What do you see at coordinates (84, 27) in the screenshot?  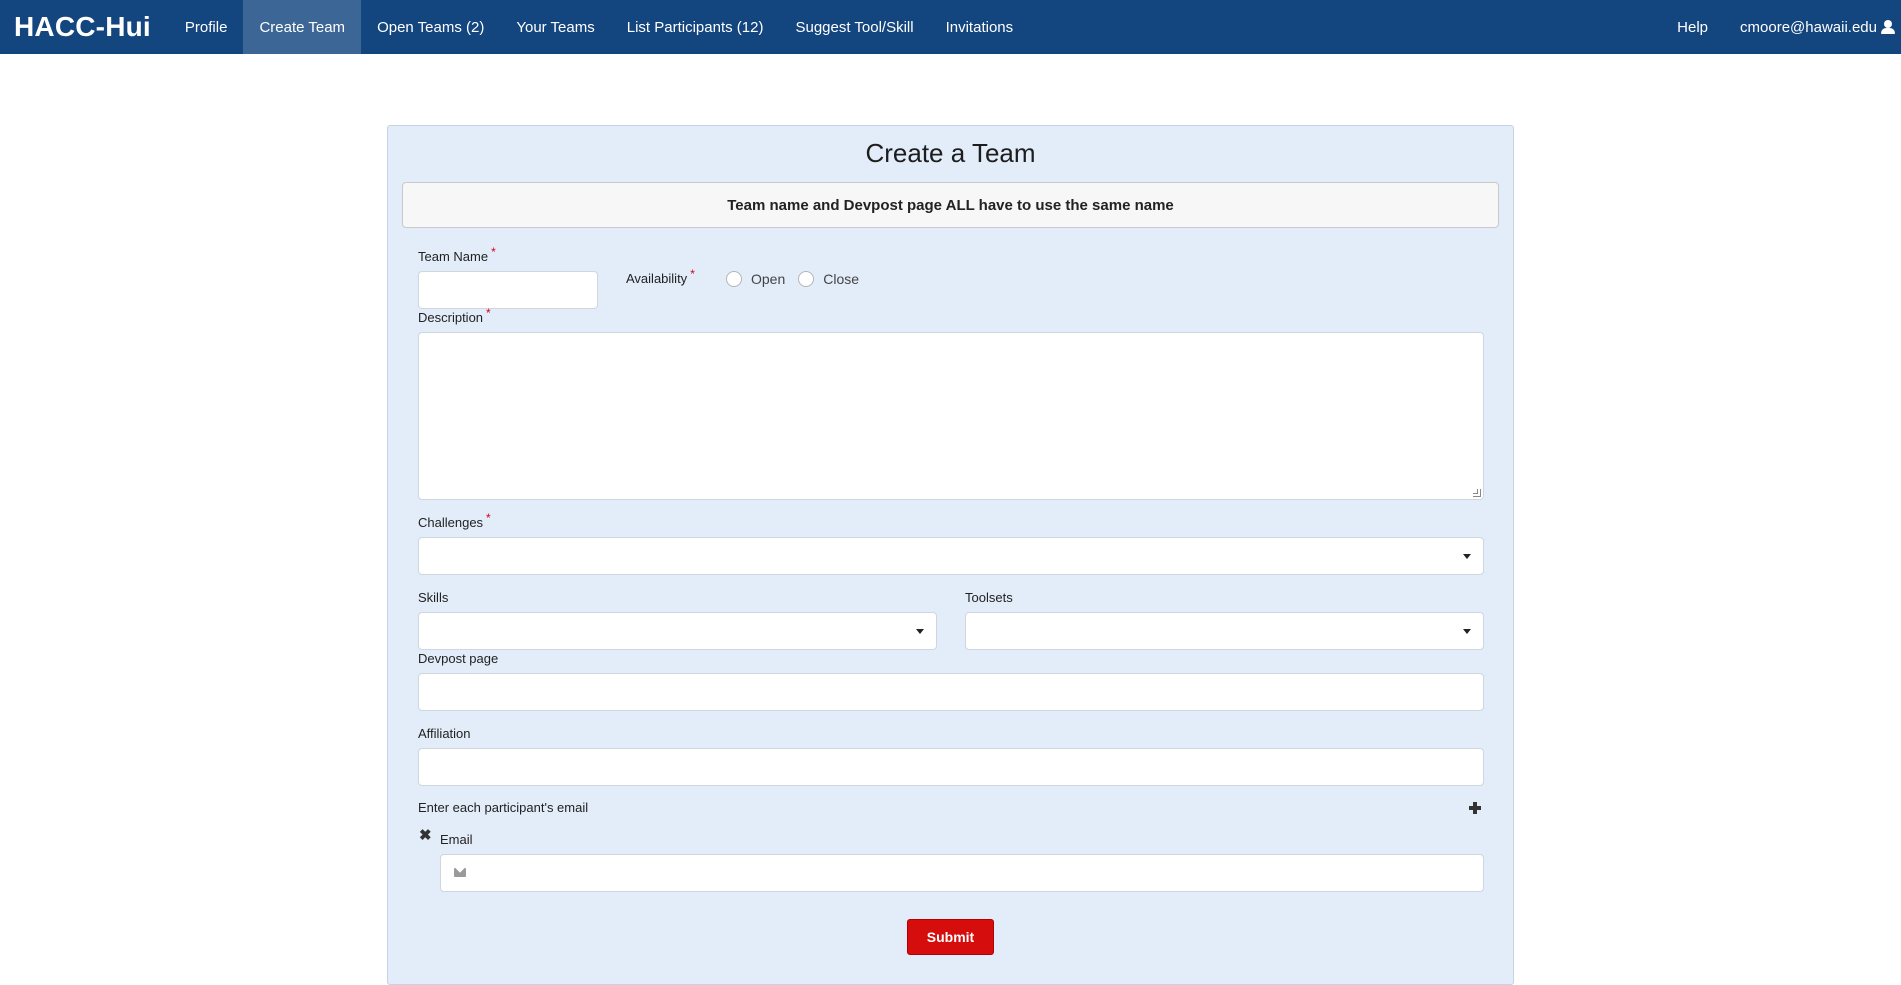 I see `brand-logo: HACC-Hui` at bounding box center [84, 27].